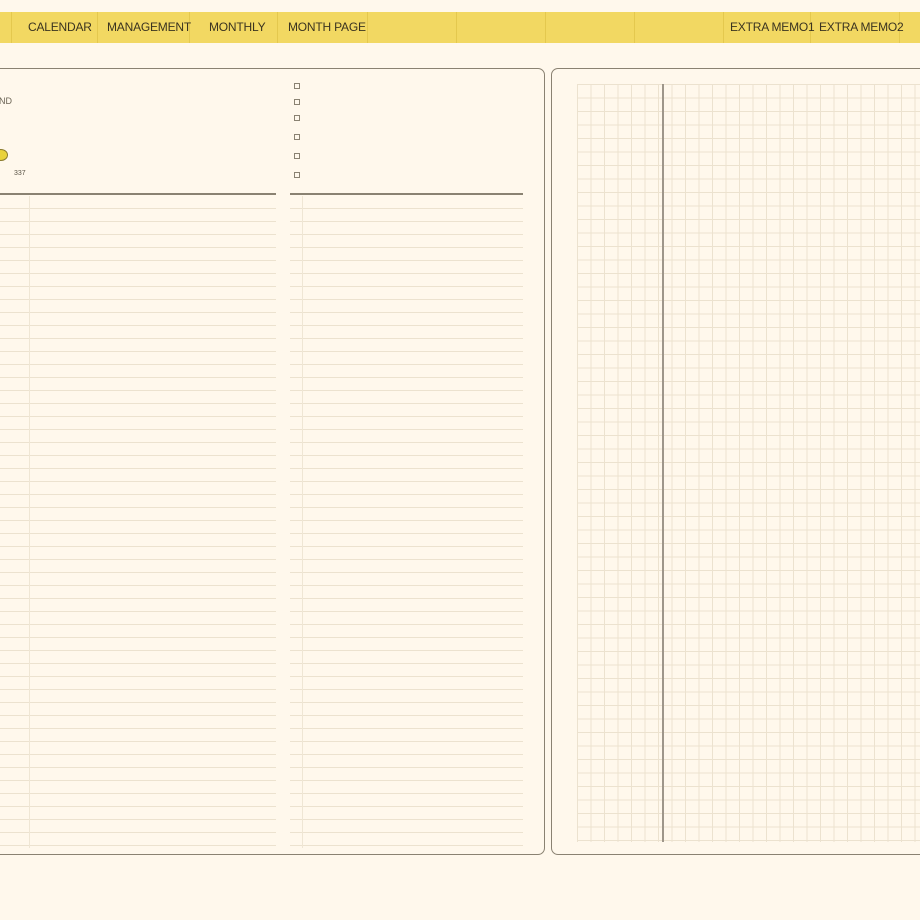  What do you see at coordinates (327, 27) in the screenshot?
I see `tab-month-page-label: MONTH PAGE` at bounding box center [327, 27].